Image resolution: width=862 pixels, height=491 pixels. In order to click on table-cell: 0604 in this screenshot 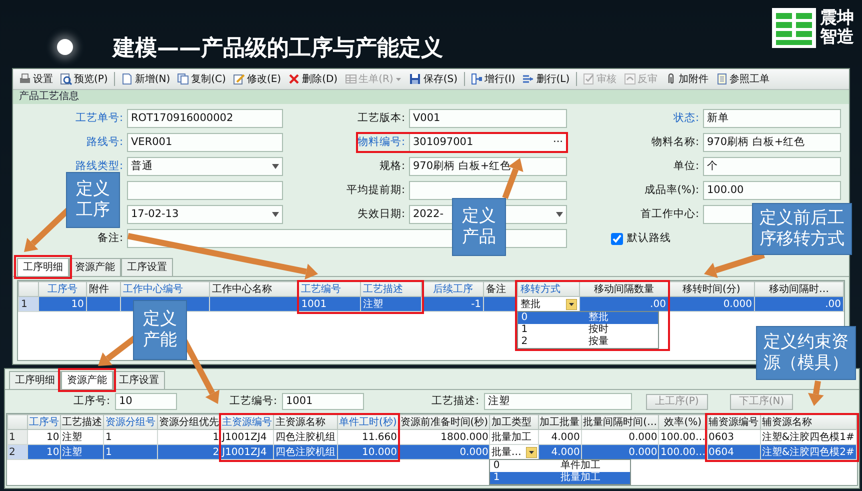, I will do `click(733, 452)`.